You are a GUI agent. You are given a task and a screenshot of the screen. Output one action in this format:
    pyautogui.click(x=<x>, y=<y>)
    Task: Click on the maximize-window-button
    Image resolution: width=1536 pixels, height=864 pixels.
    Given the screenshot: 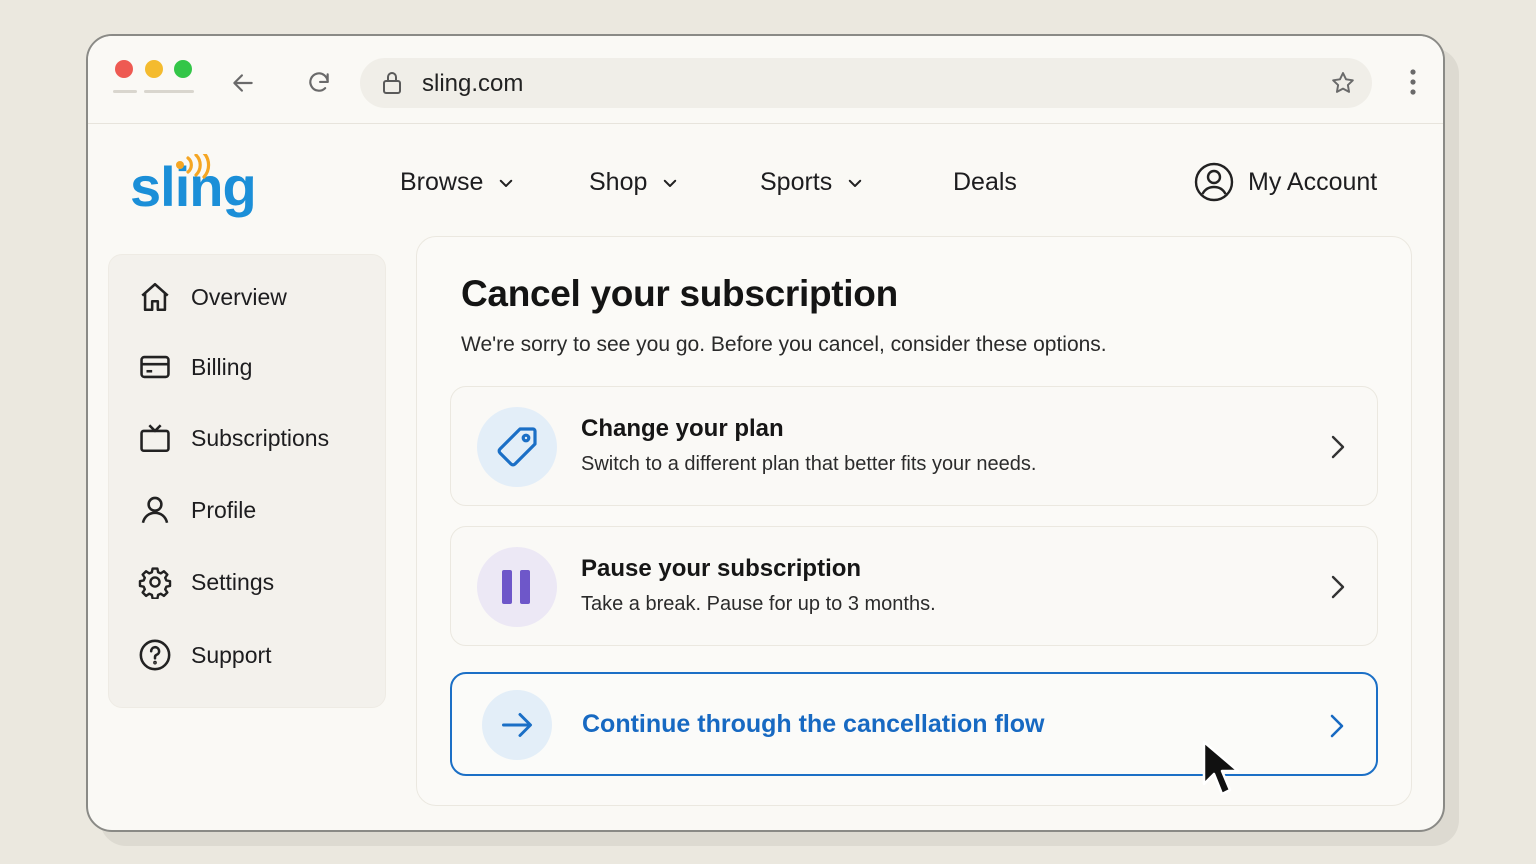 What is the action you would take?
    pyautogui.click(x=183, y=69)
    